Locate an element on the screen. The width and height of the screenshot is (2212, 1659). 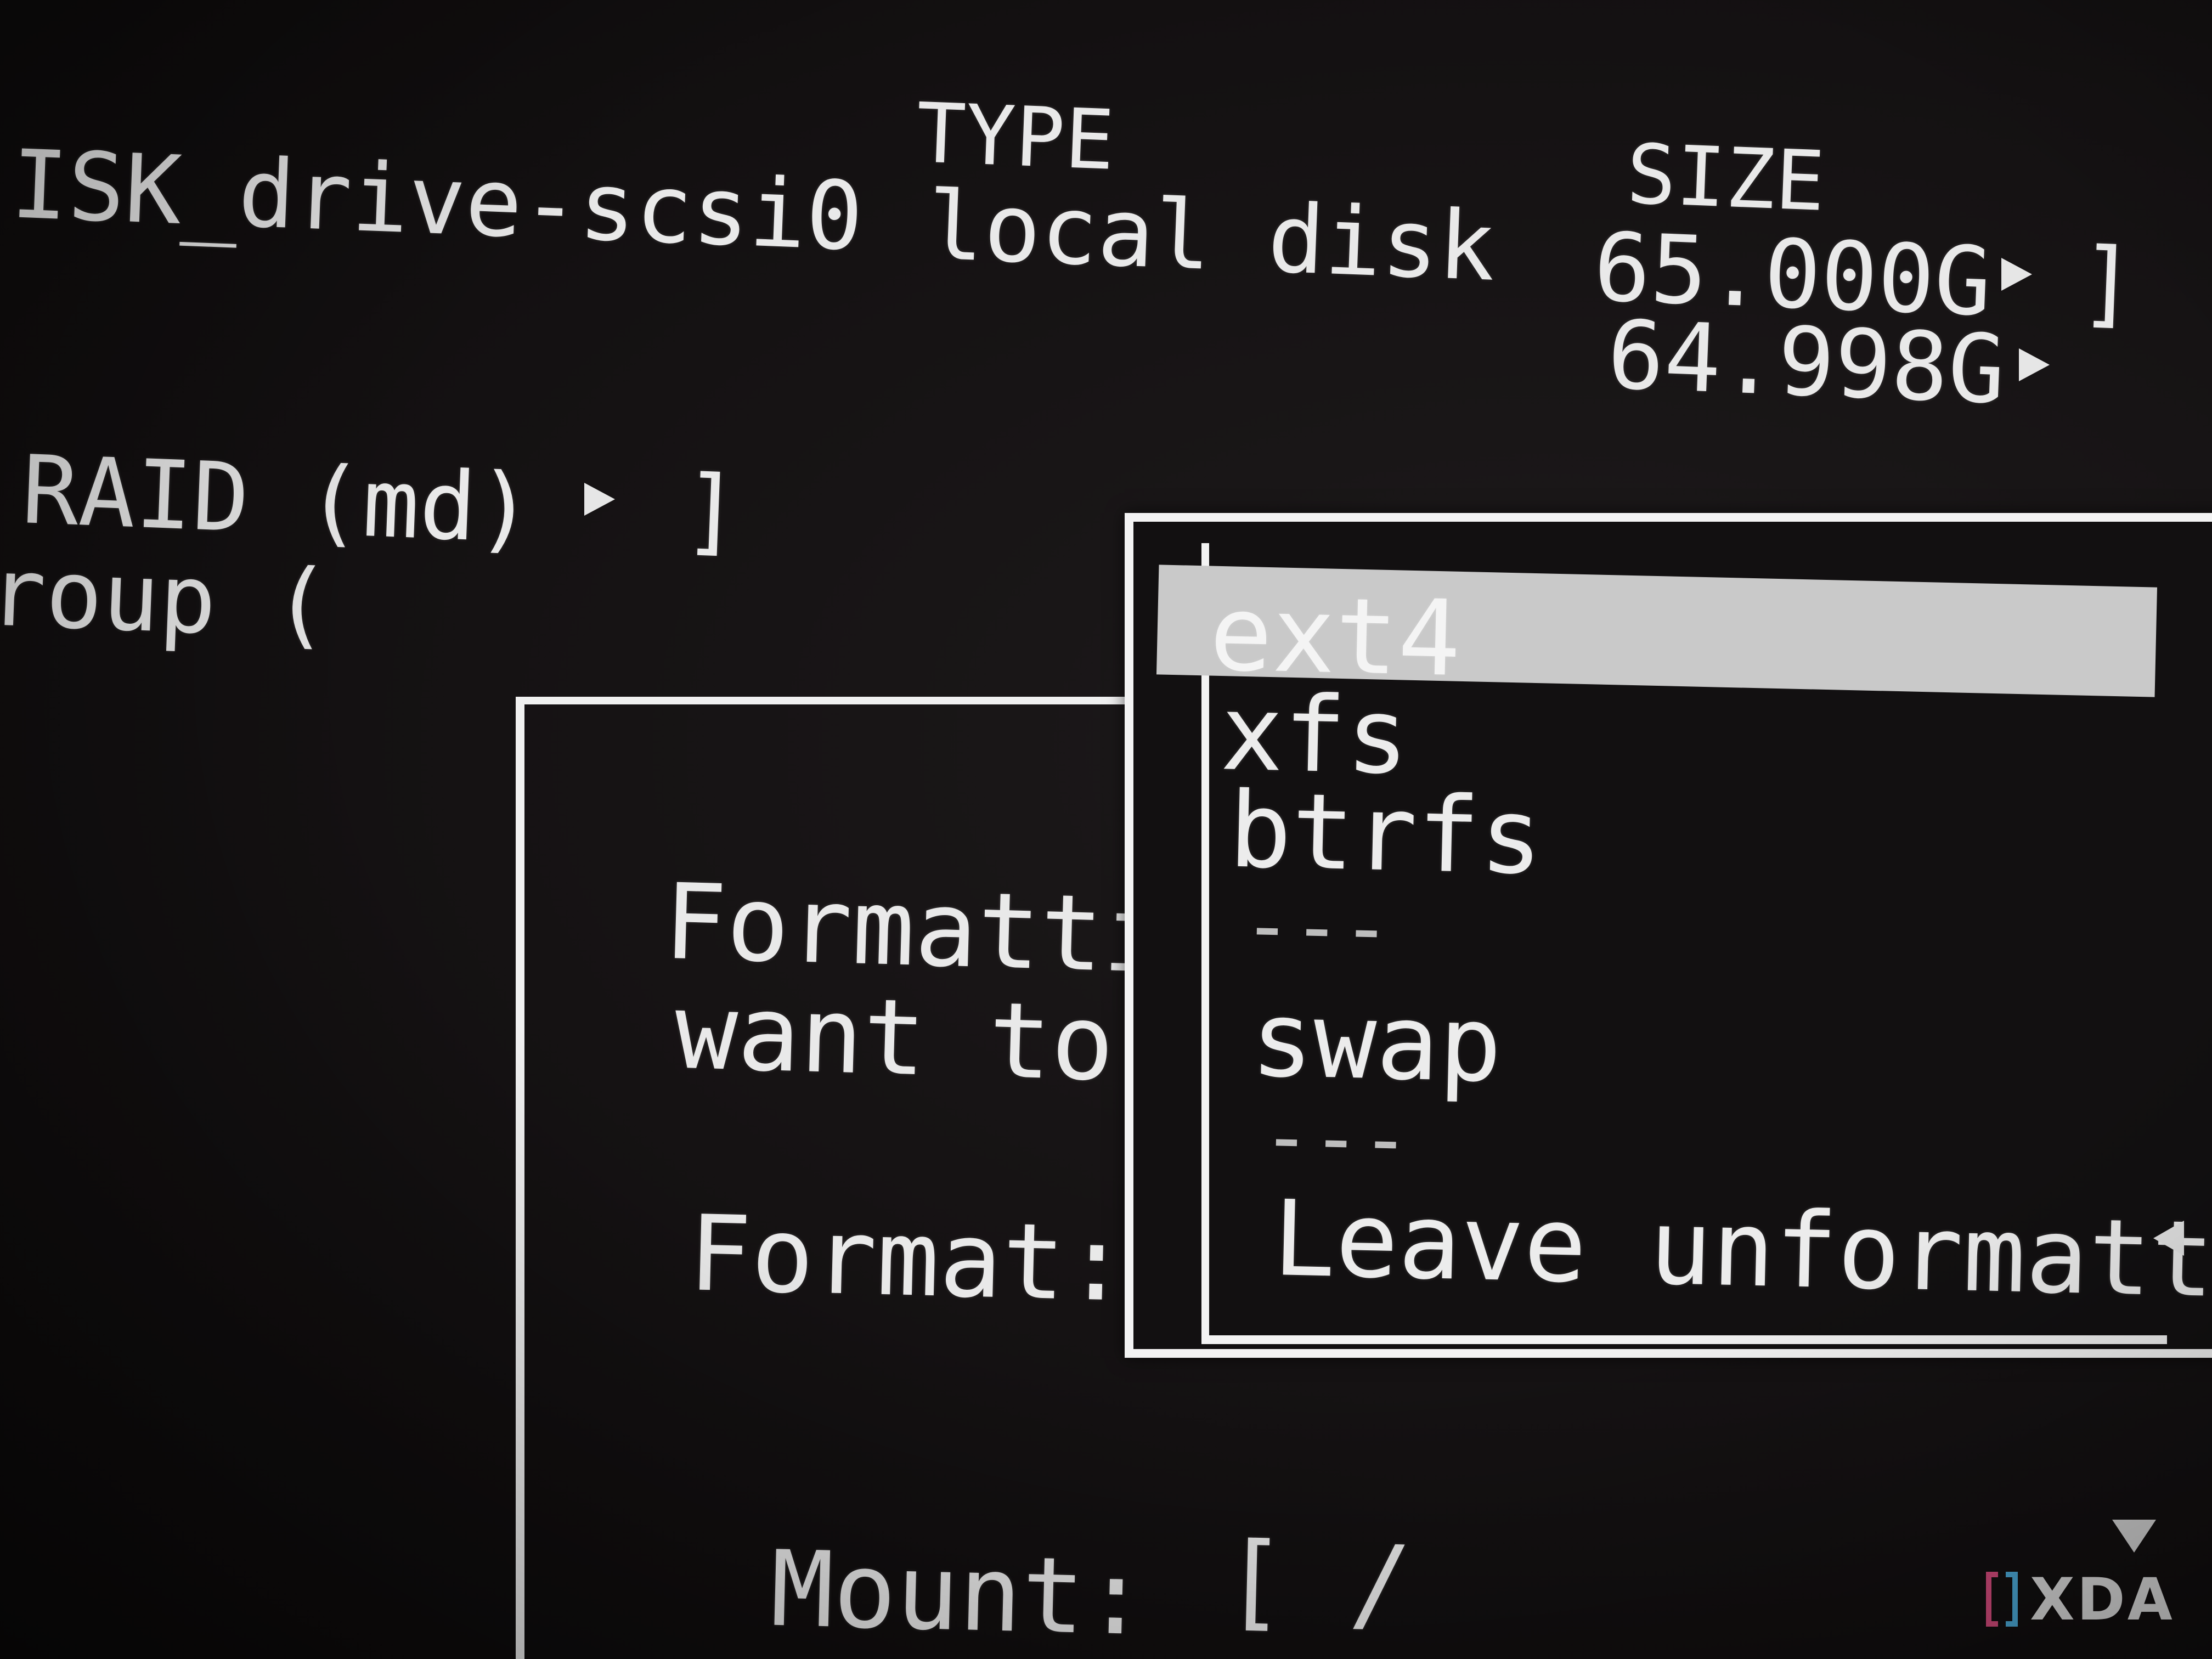
raid-row-bracket: ] is located at coordinates (711, 510).